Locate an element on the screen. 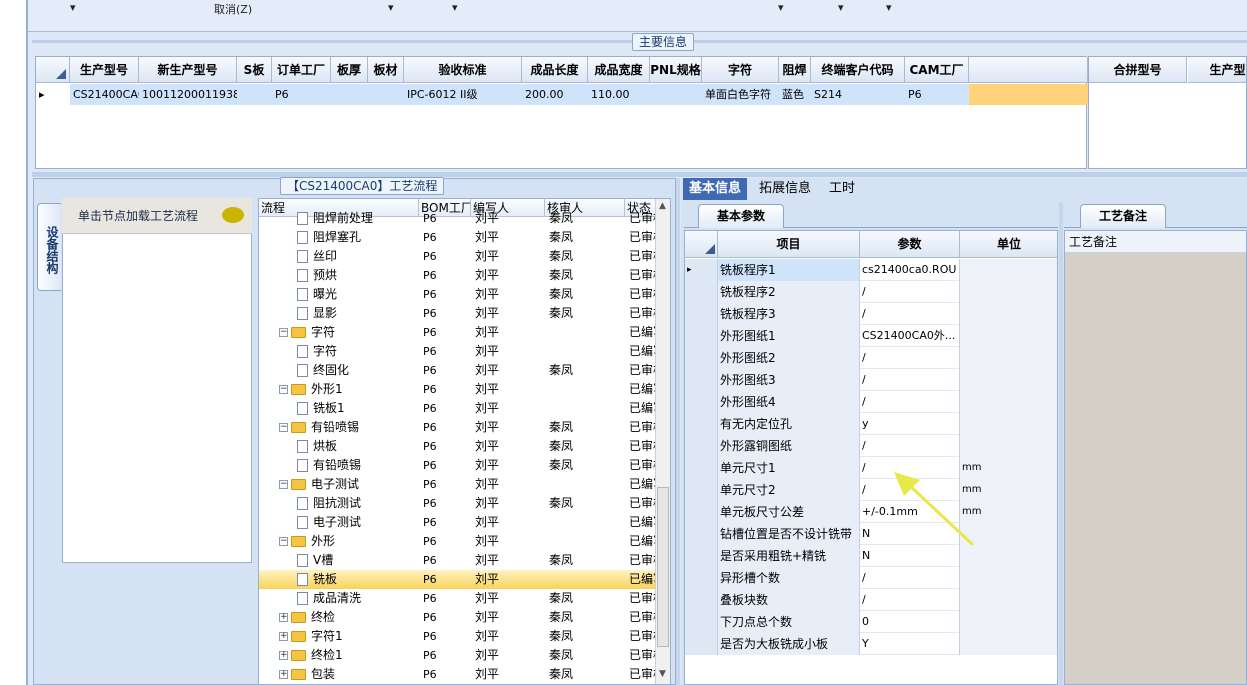  tab-equipment-structure: 设备结构 is located at coordinates (49, 247).